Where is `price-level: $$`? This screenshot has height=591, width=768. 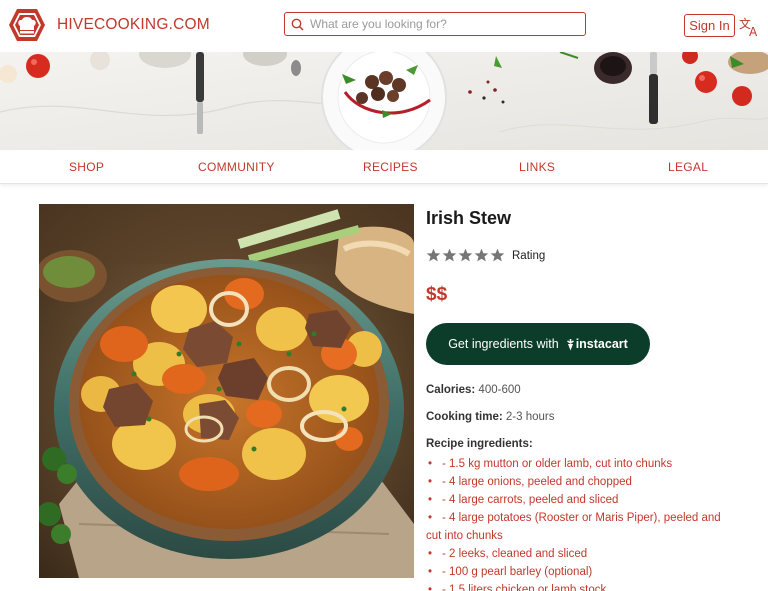
price-level: $$ is located at coordinates (437, 294).